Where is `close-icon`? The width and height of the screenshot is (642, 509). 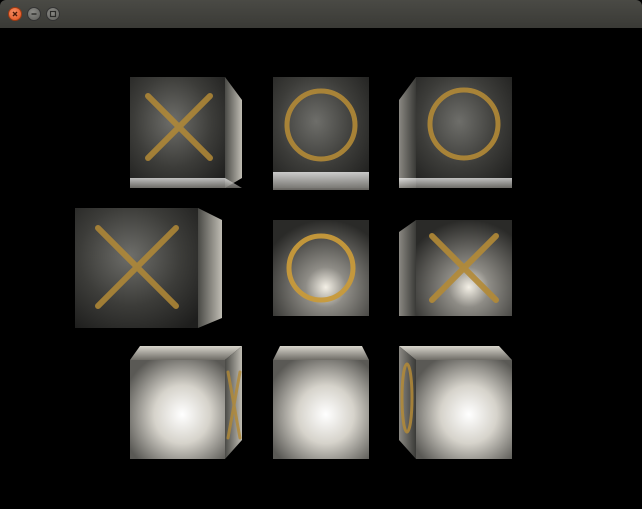
close-icon is located at coordinates (15, 14).